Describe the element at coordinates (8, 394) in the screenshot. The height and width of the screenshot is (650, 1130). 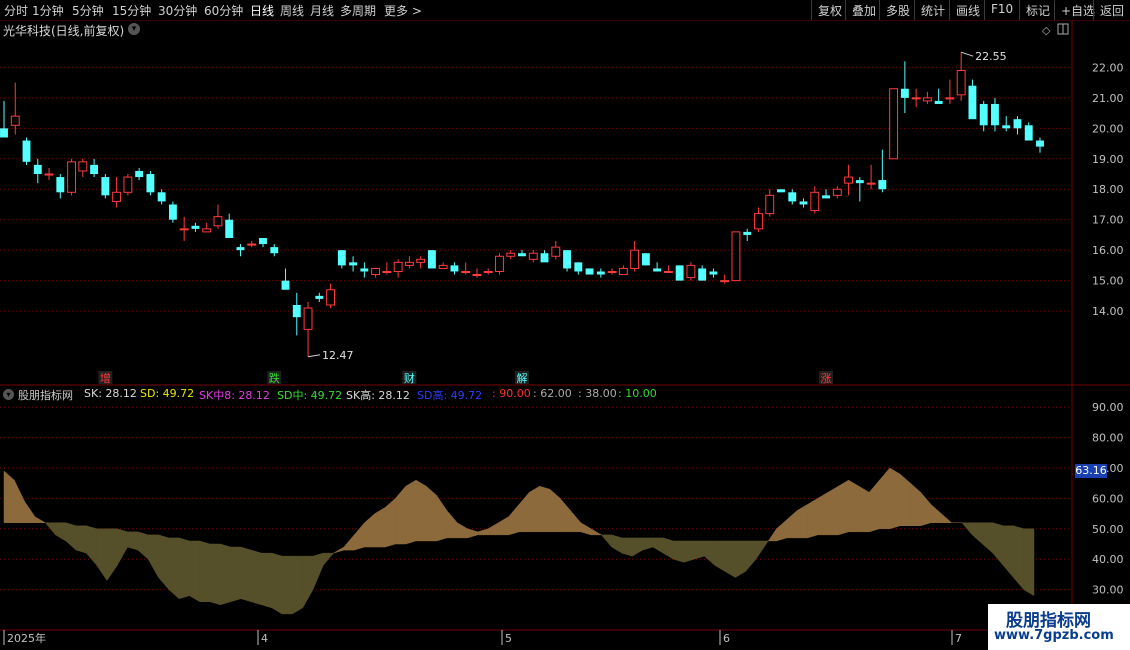
I see `indicator-chevron-down-icon: ▾` at that location.